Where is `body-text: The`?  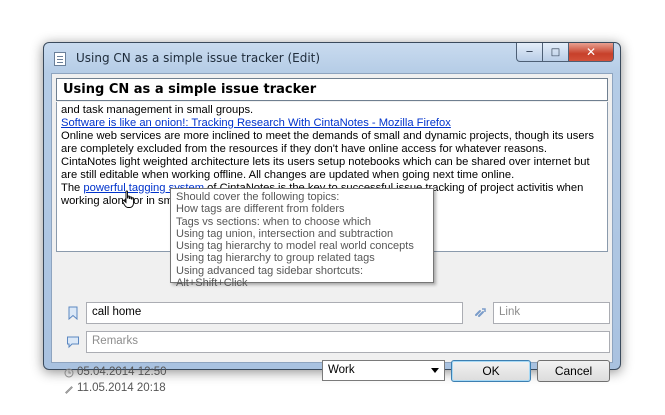
body-text: The is located at coordinates (72, 188).